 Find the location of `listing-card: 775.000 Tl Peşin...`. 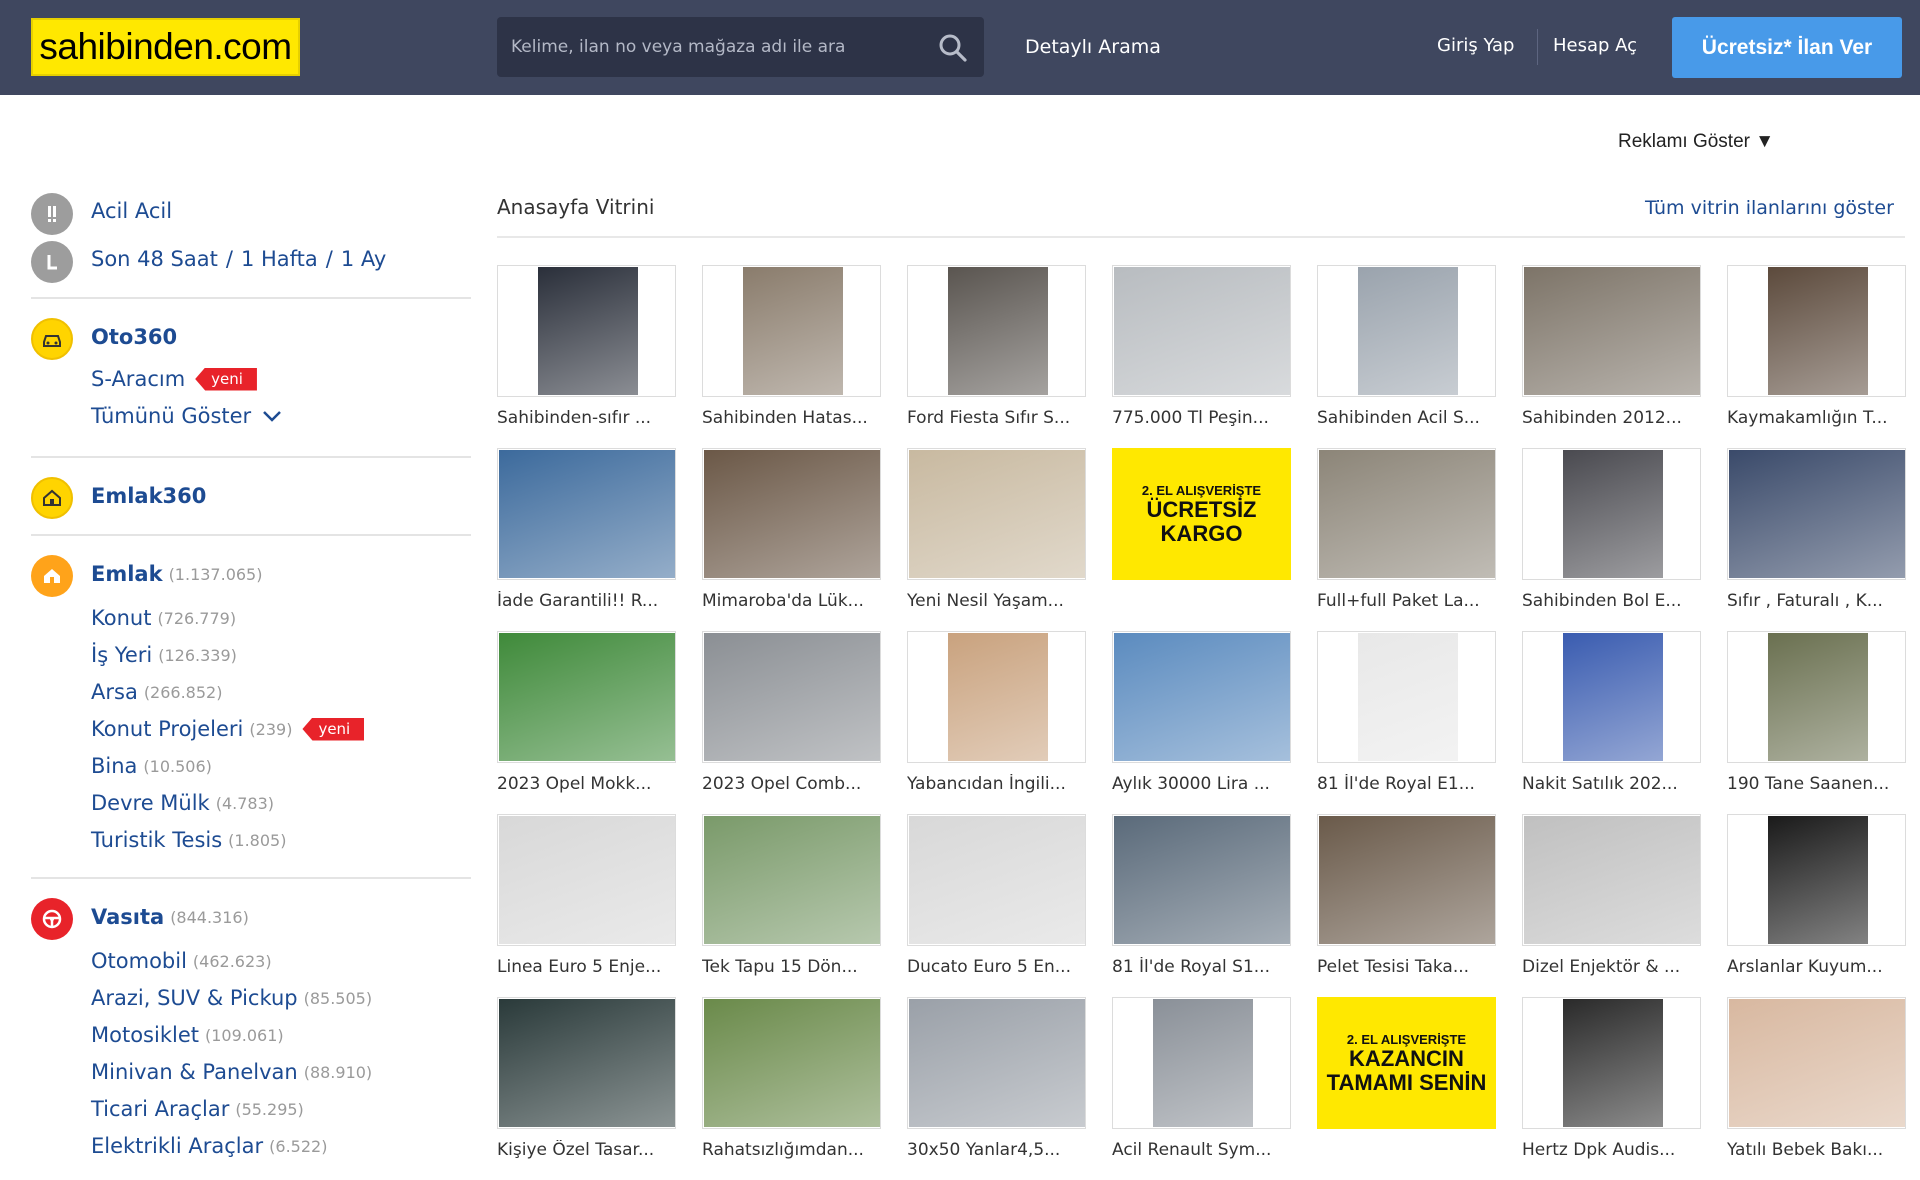

listing-card: 775.000 Tl Peşin... is located at coordinates (1201, 356).